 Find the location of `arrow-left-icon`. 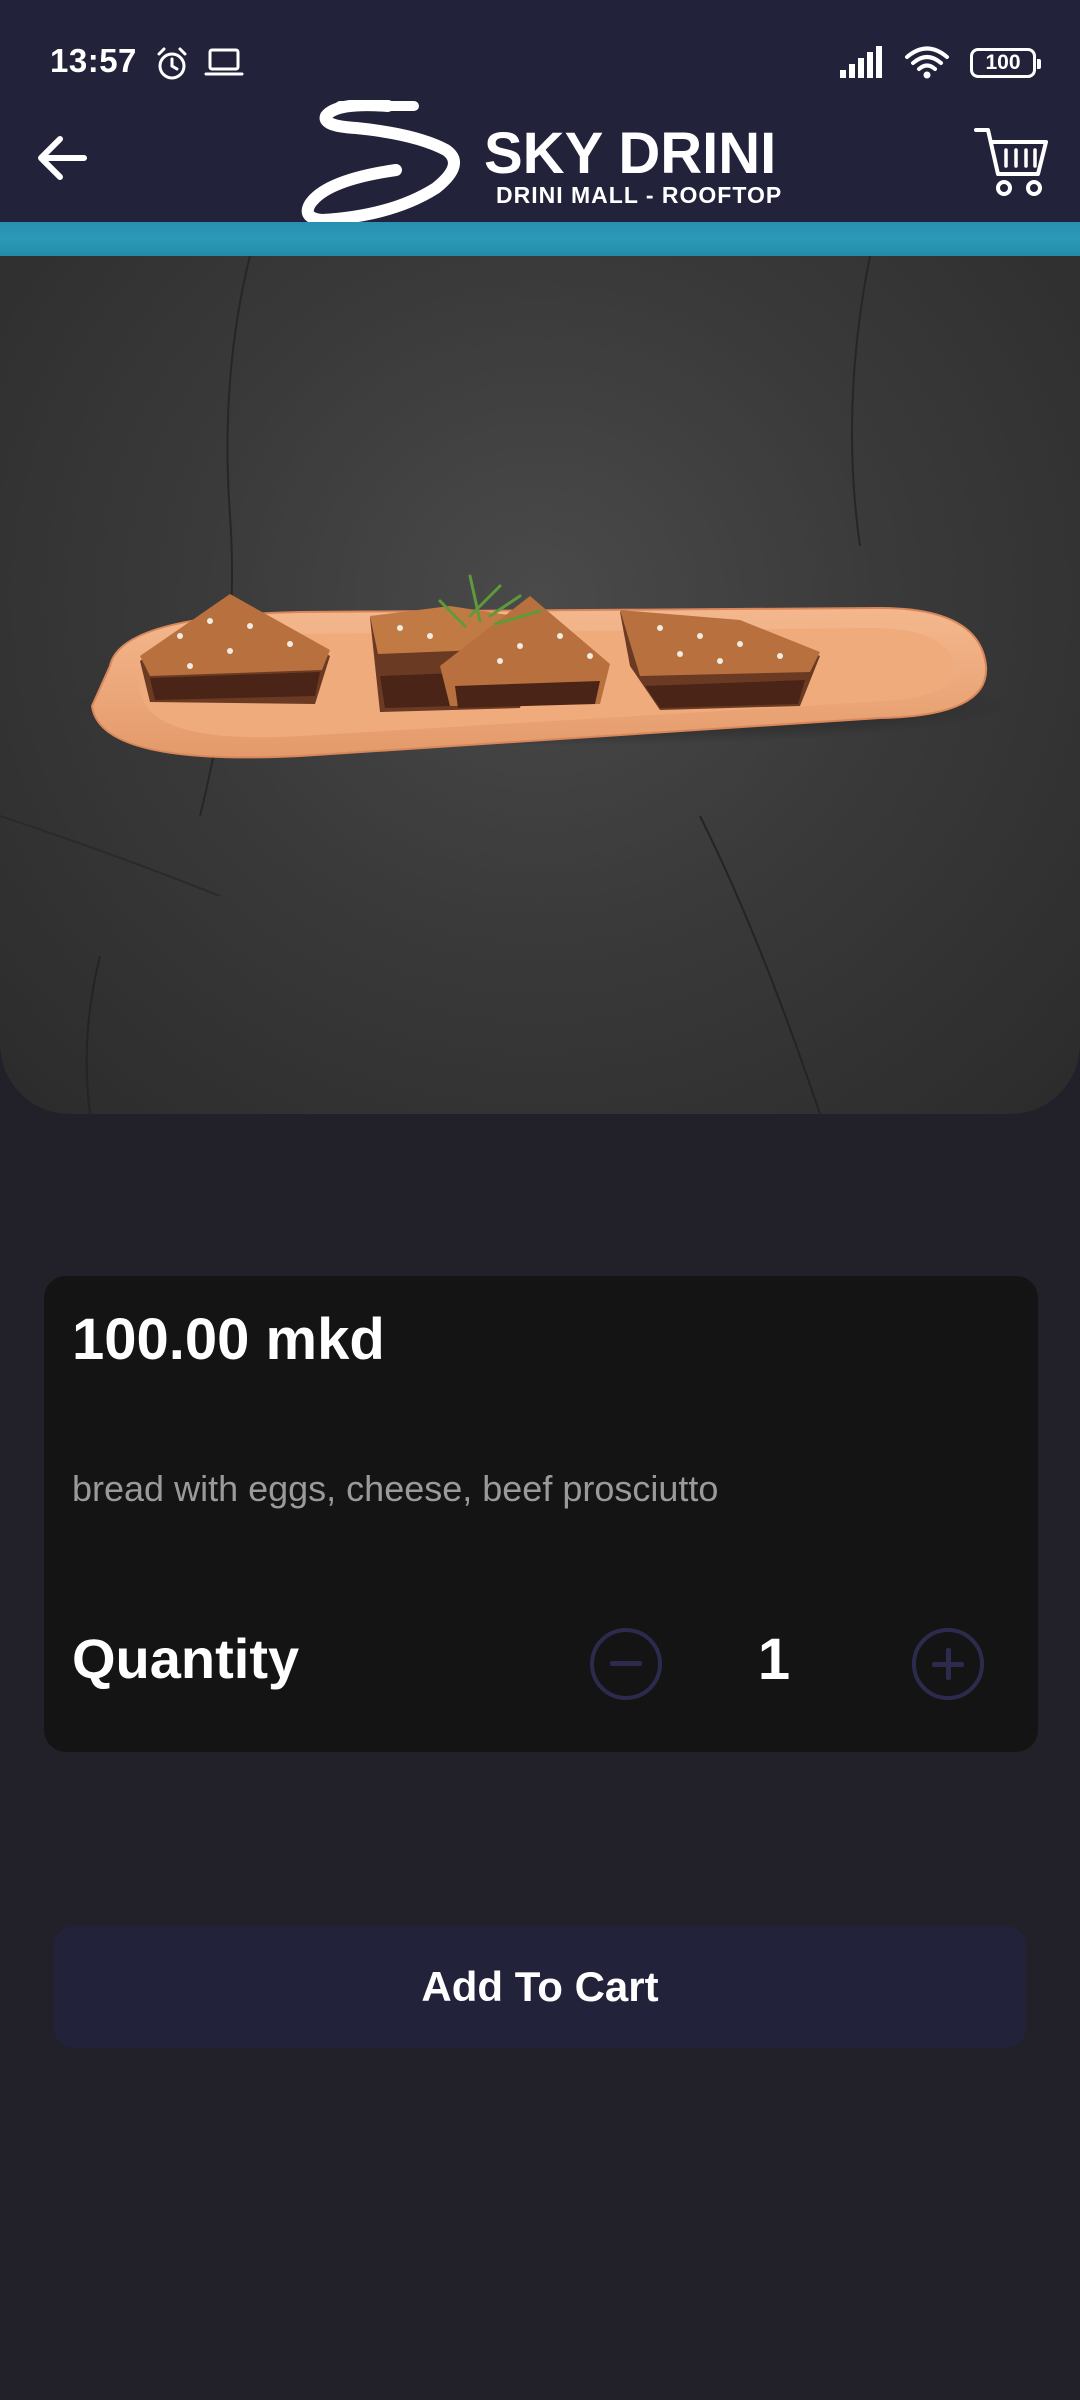

arrow-left-icon is located at coordinates (62, 158).